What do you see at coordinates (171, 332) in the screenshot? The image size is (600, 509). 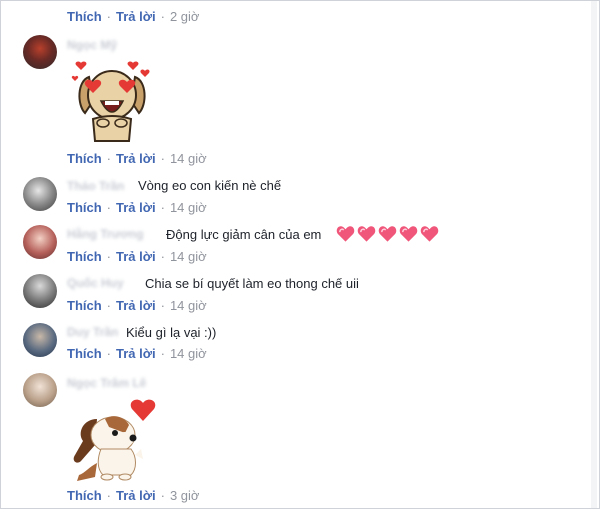 I see `comment-text: Kiểu gì lạ vại :))` at bounding box center [171, 332].